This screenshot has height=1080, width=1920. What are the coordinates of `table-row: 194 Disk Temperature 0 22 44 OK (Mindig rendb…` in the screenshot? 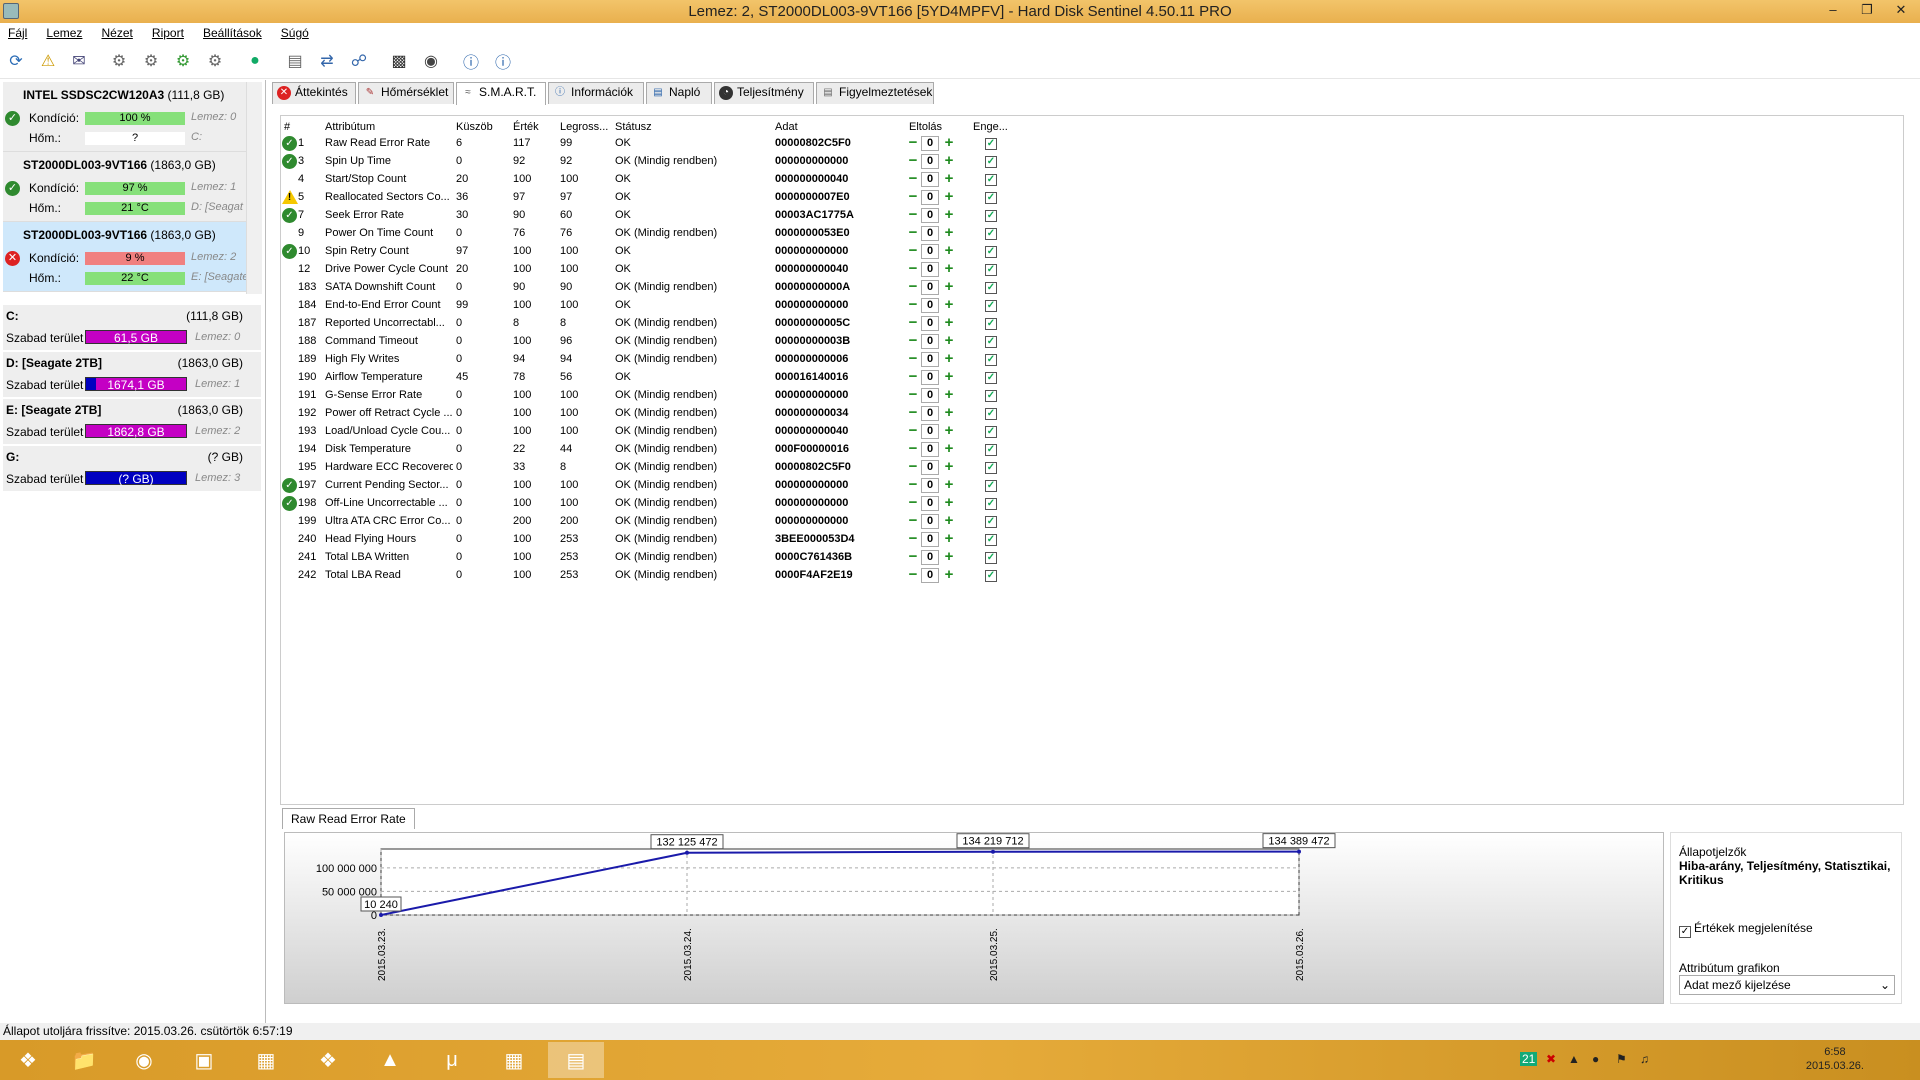 It's located at (666, 450).